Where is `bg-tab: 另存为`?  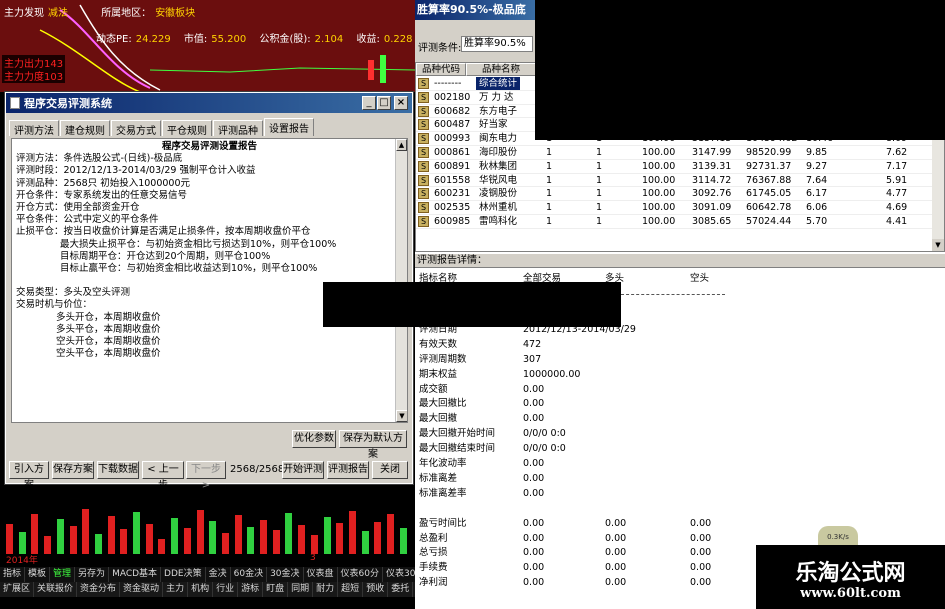 bg-tab: 另存为 is located at coordinates (92, 574).